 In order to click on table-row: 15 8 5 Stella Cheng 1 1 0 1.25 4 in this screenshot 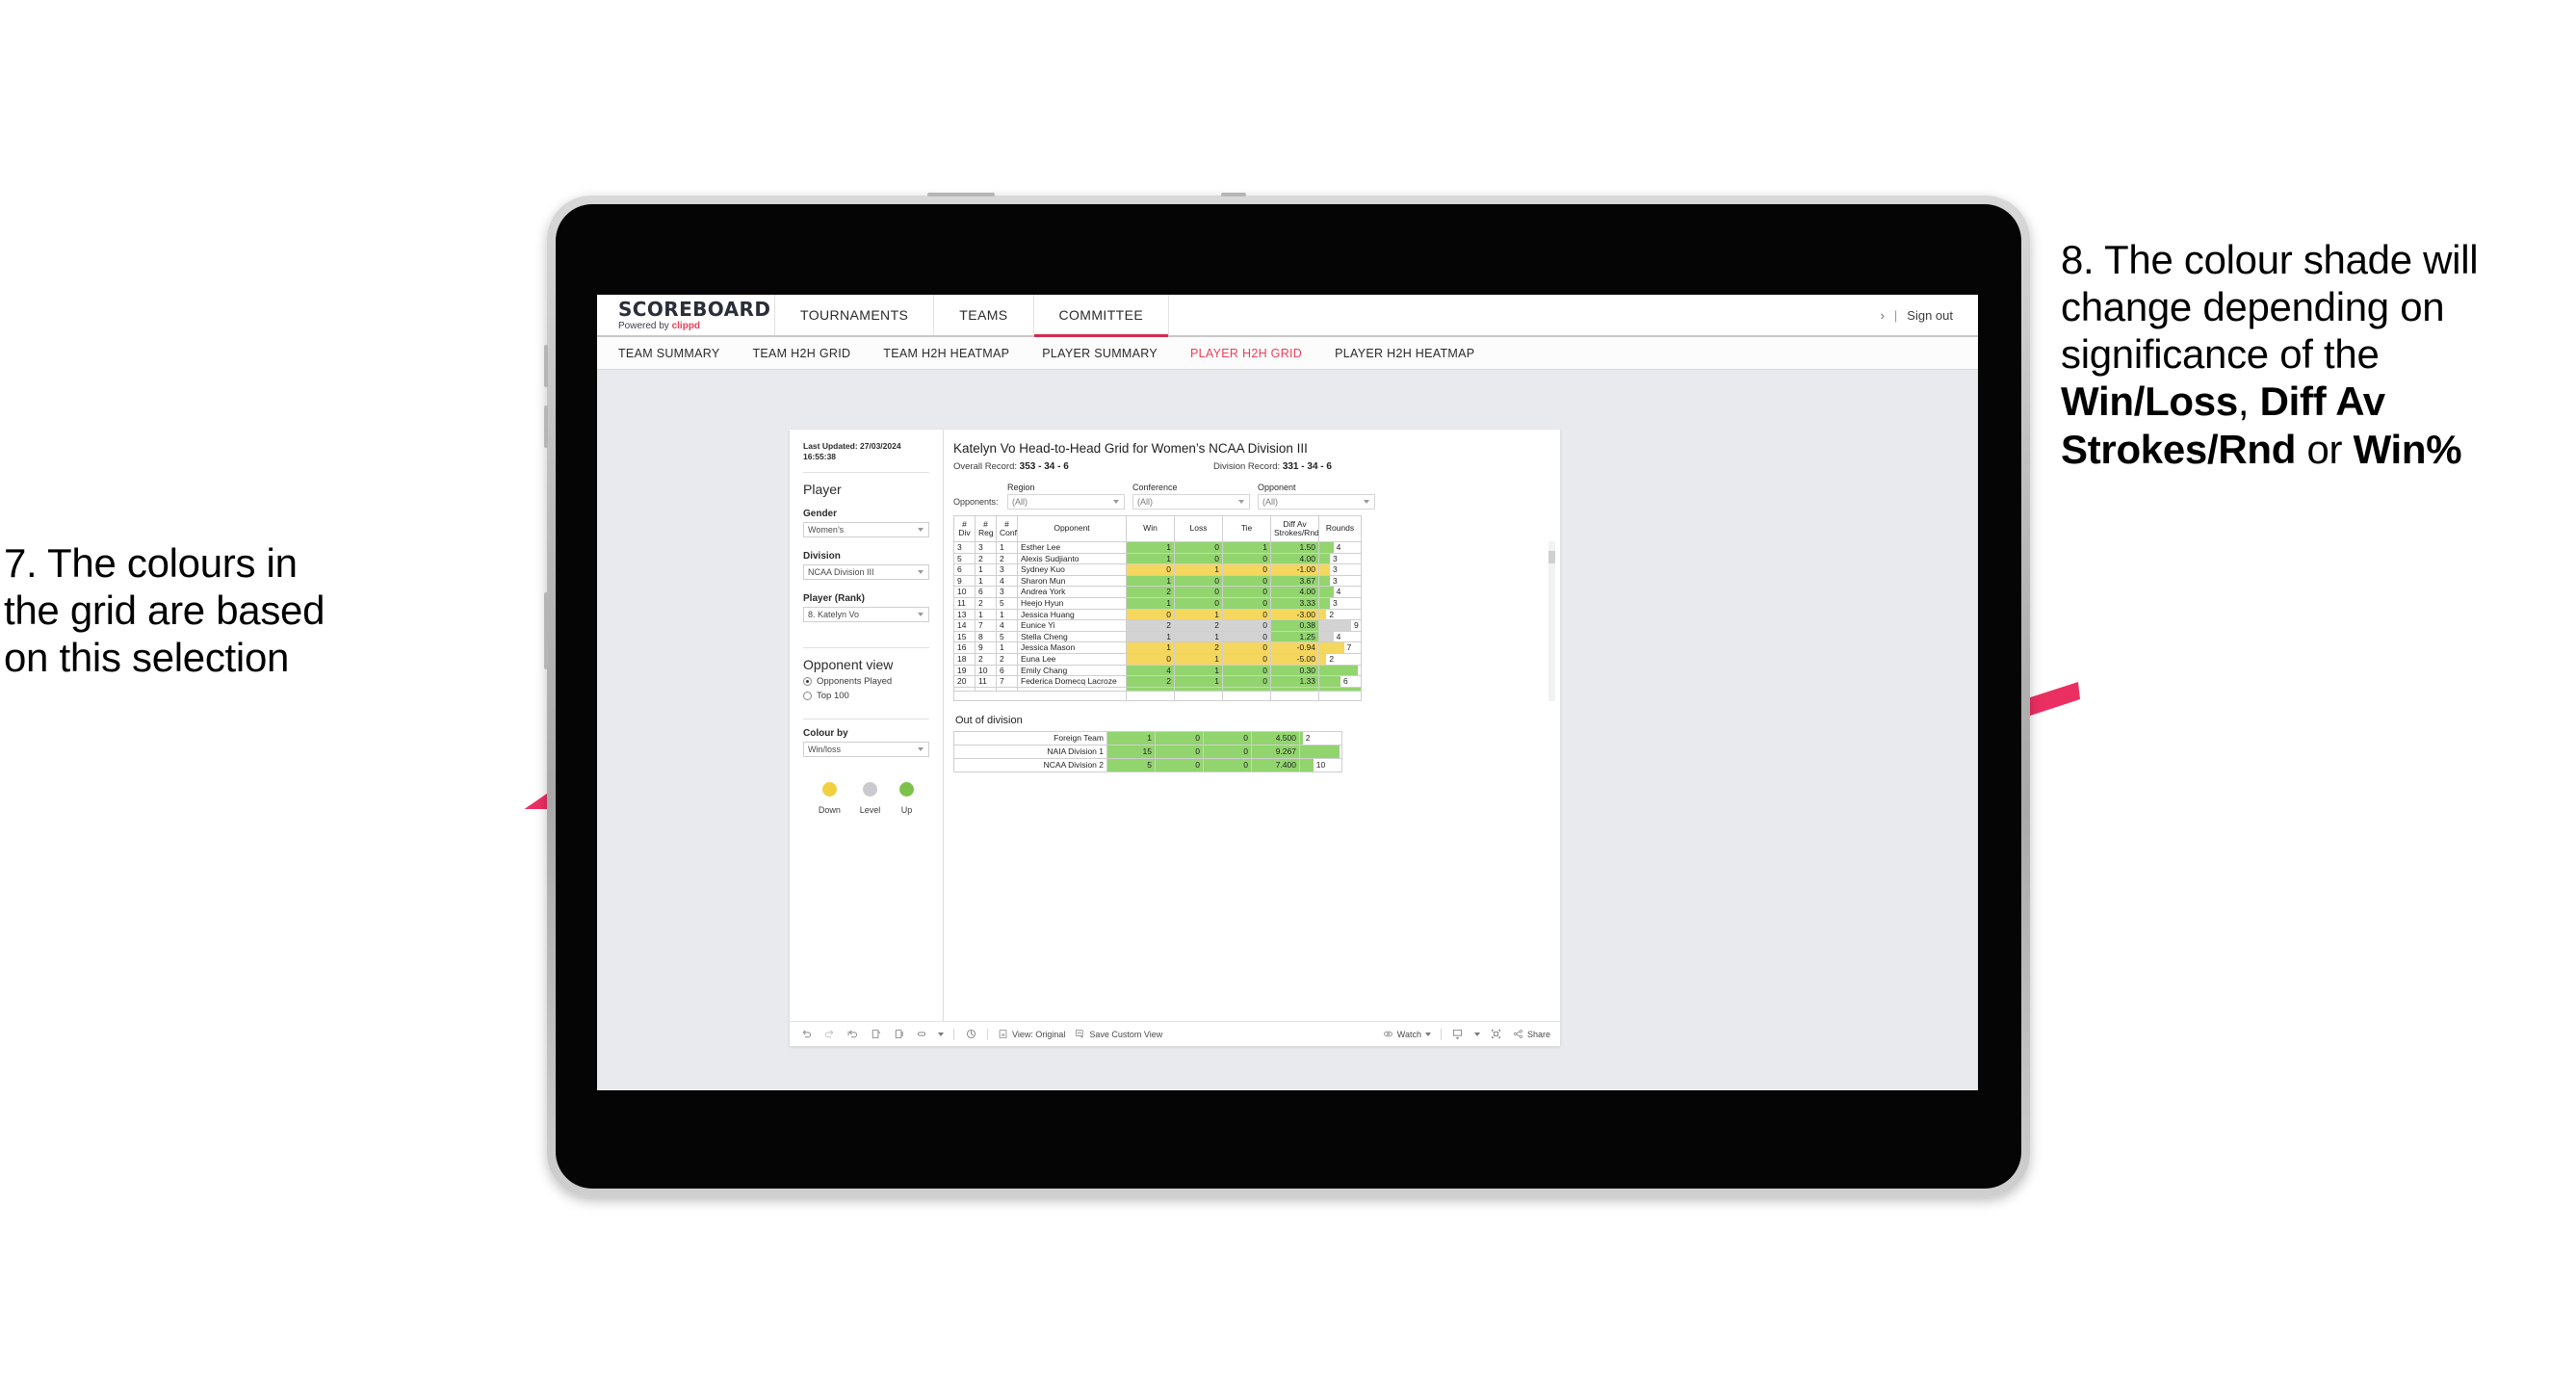, I will do `click(1157, 636)`.